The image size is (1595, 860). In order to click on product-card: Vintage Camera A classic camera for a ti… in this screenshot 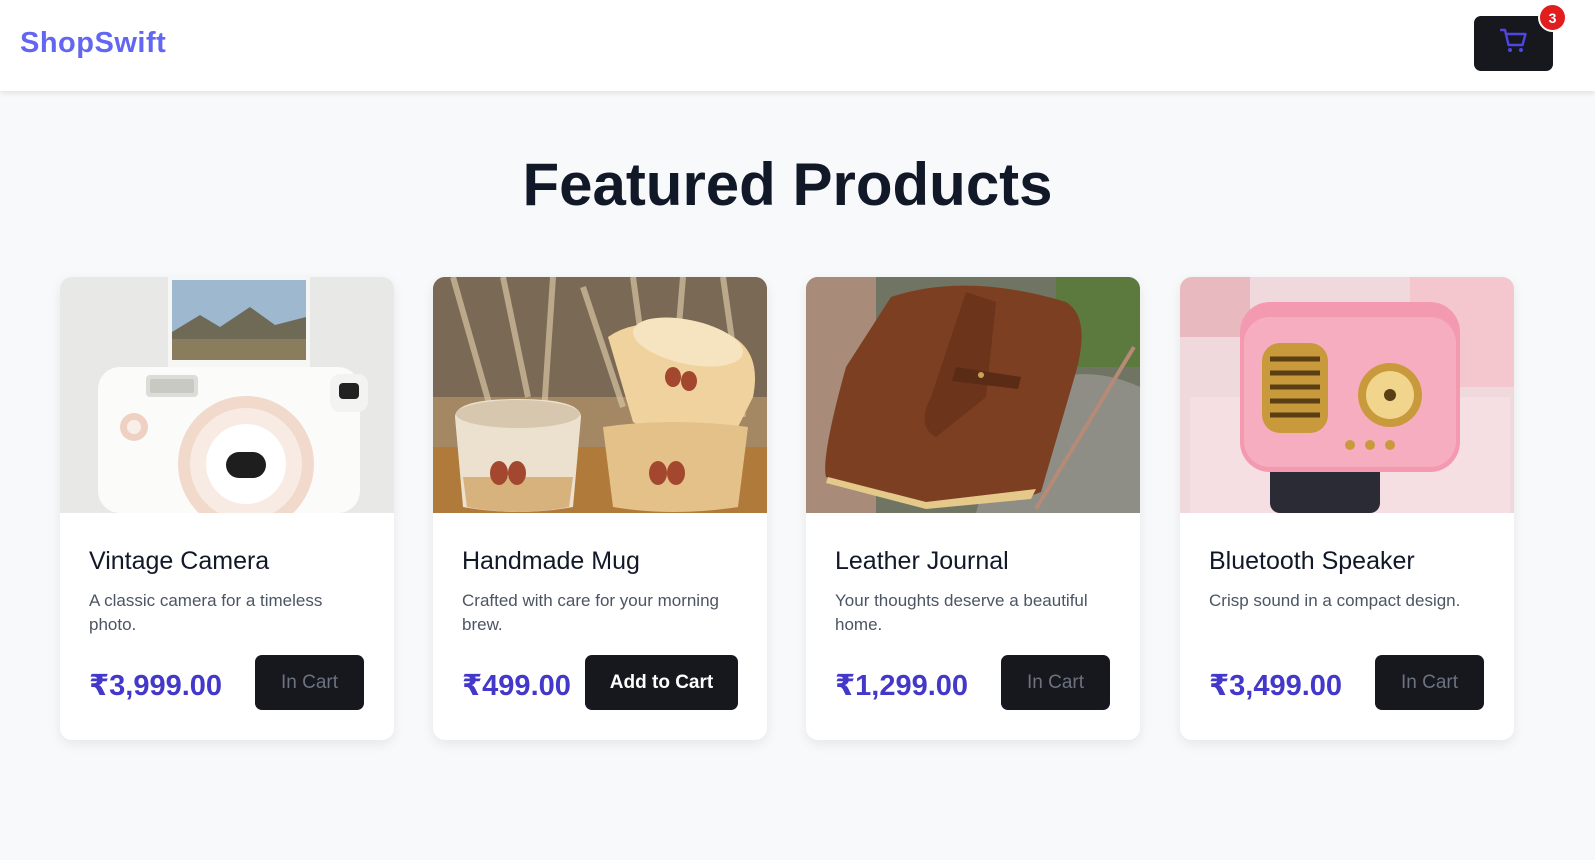, I will do `click(227, 508)`.